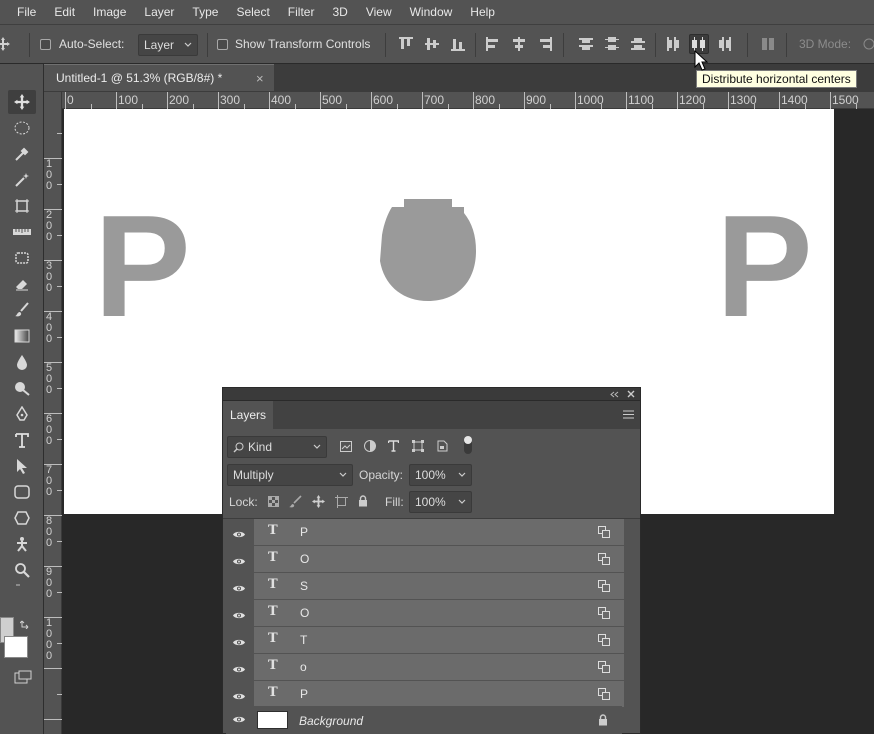 The width and height of the screenshot is (874, 734). What do you see at coordinates (22, 284) in the screenshot?
I see `eraser-tool` at bounding box center [22, 284].